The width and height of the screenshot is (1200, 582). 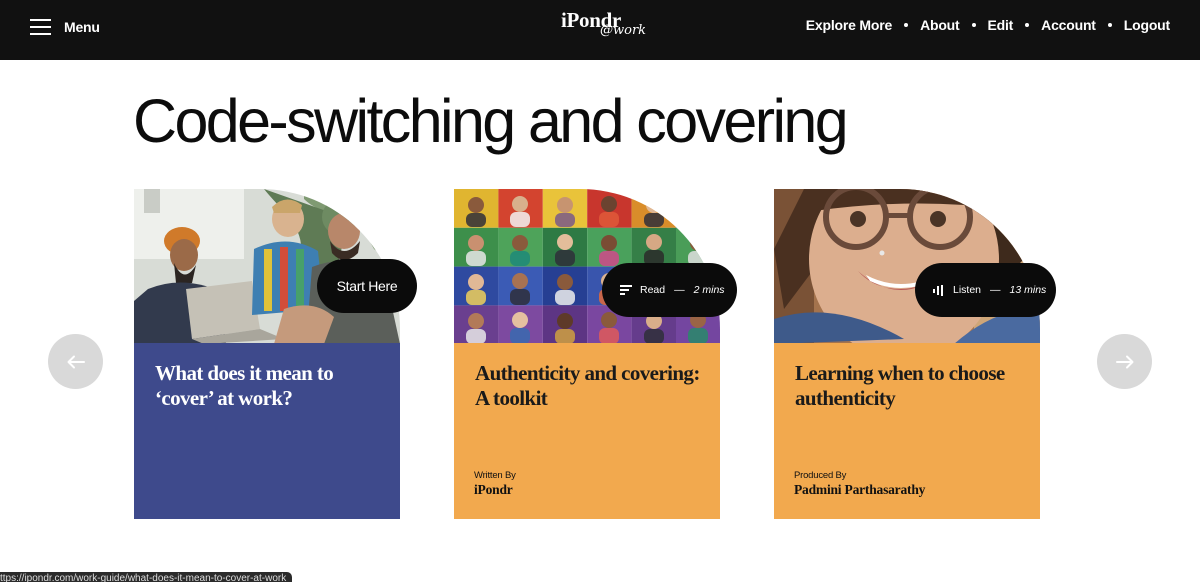 What do you see at coordinates (967, 290) in the screenshot?
I see `media-type-label: Listen` at bounding box center [967, 290].